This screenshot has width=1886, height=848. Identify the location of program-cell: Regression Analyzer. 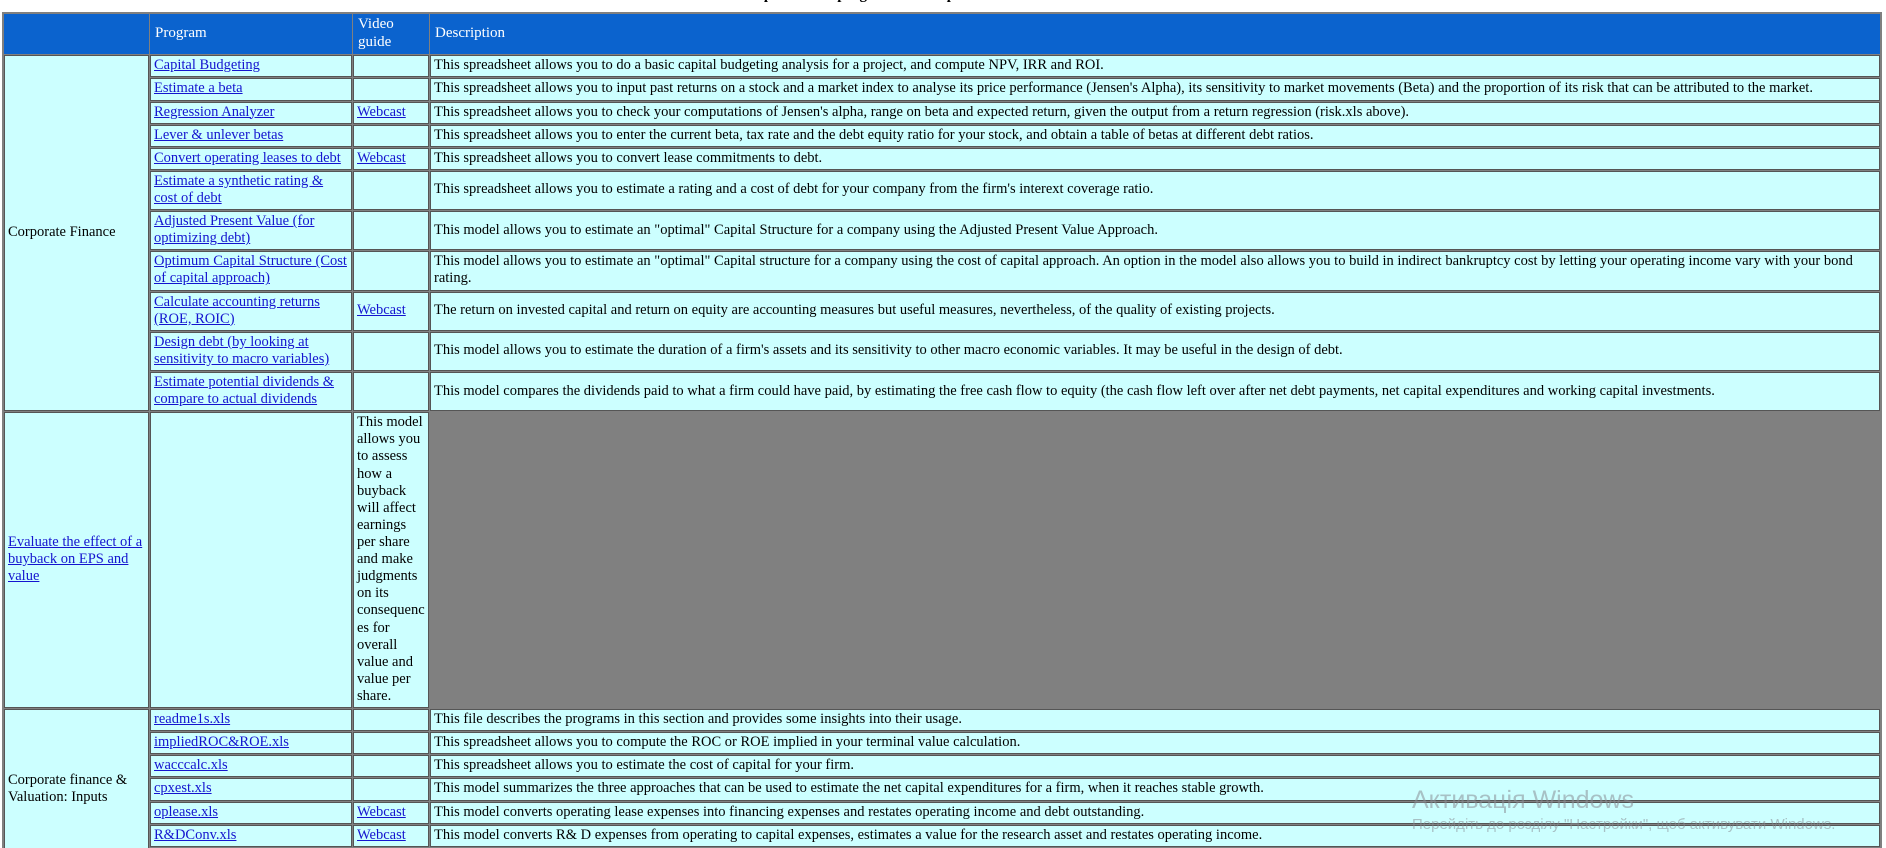
(251, 112).